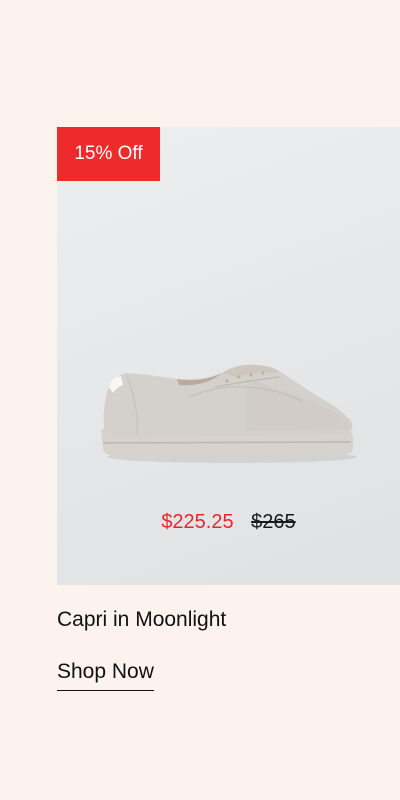  I want to click on sneaker-image, so click(228, 413).